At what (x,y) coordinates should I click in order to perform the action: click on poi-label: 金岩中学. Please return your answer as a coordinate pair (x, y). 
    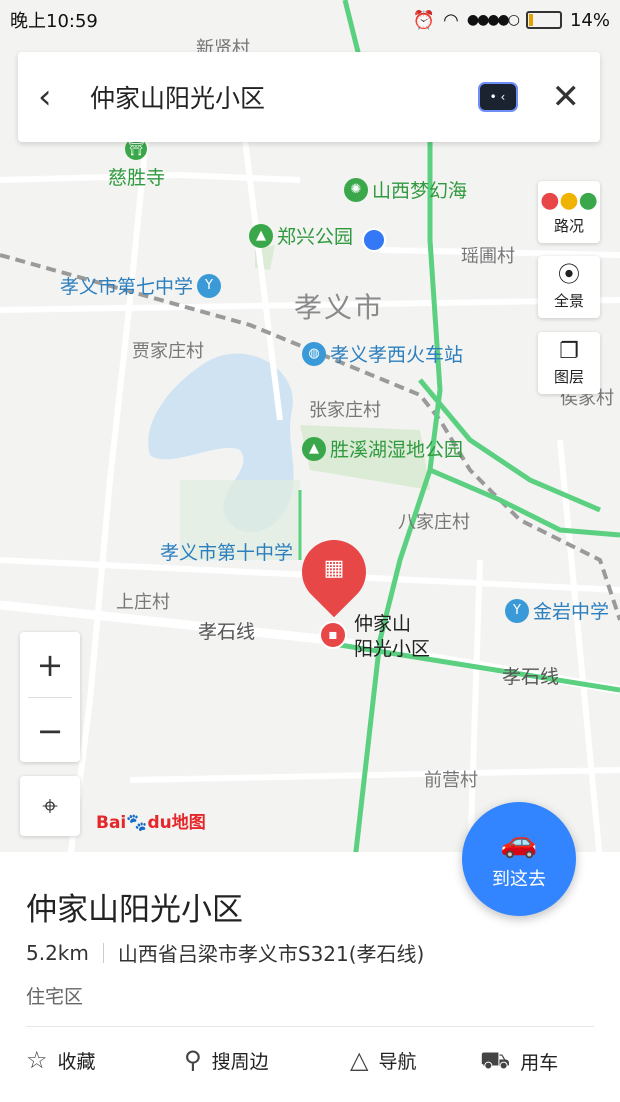
    Looking at the image, I should click on (571, 612).